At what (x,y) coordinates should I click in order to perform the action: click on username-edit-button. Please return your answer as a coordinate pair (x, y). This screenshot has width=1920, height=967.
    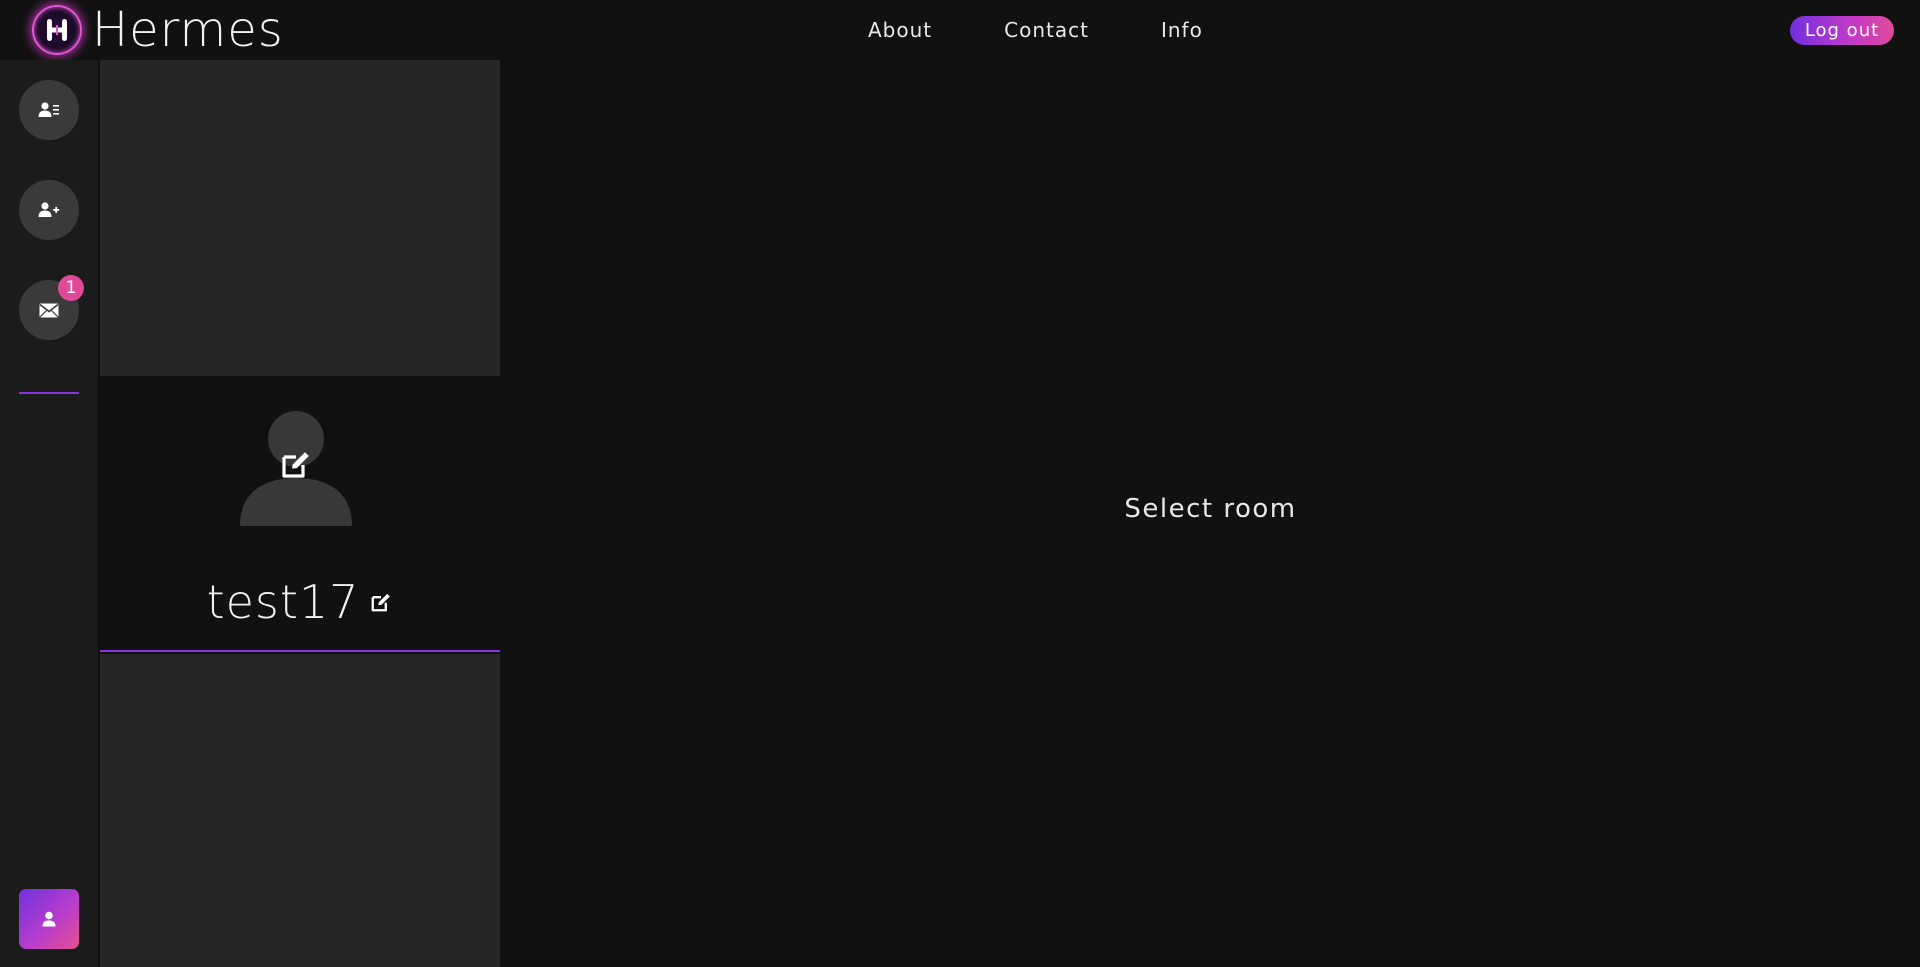
    Looking at the image, I should click on (381, 602).